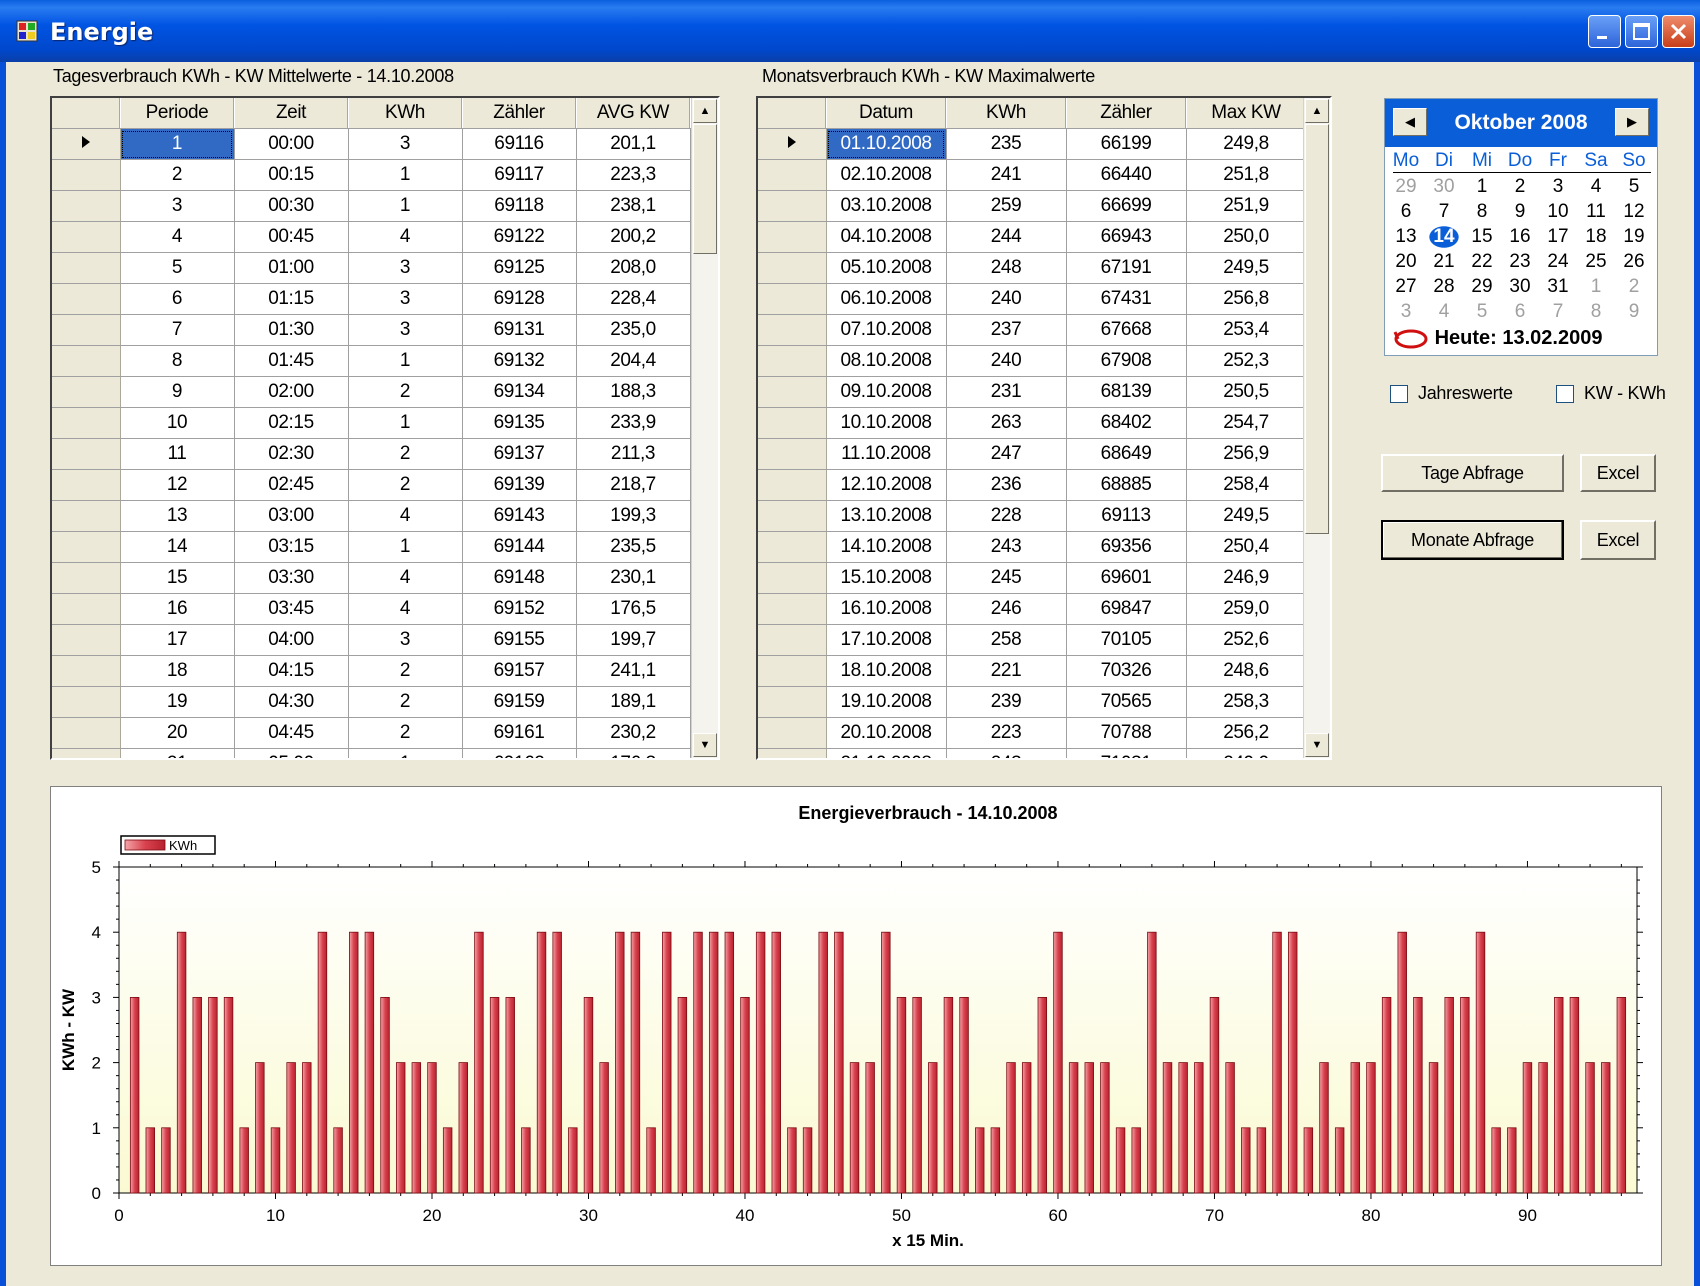  What do you see at coordinates (1246, 144) in the screenshot?
I see `table-cell: 249,8` at bounding box center [1246, 144].